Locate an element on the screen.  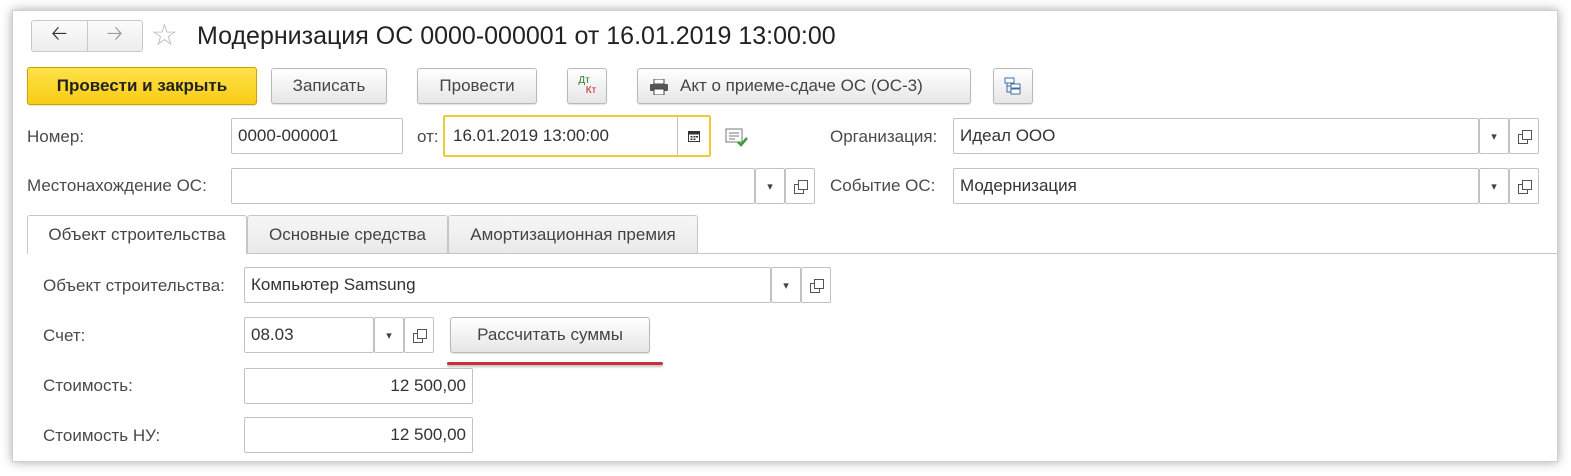
construction-object-dropdown-button: ▾ is located at coordinates (786, 285).